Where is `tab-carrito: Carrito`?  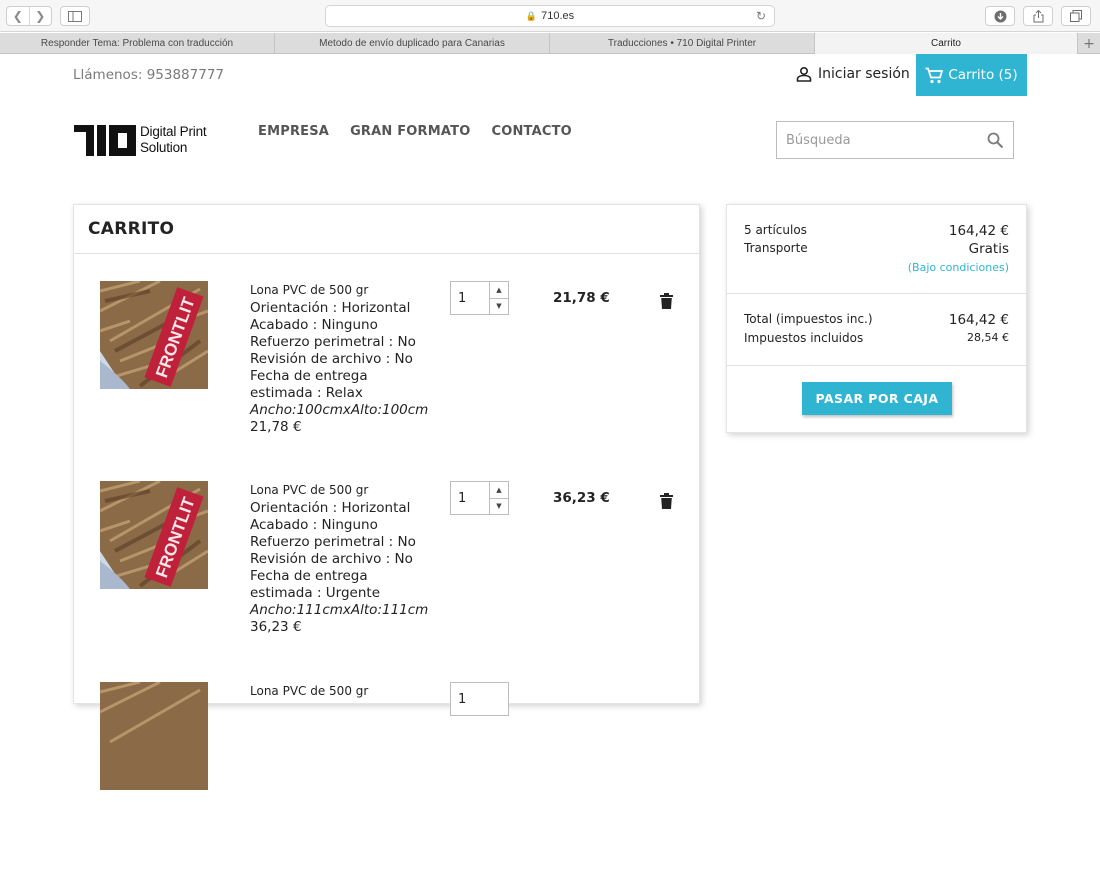
tab-carrito: Carrito is located at coordinates (946, 43).